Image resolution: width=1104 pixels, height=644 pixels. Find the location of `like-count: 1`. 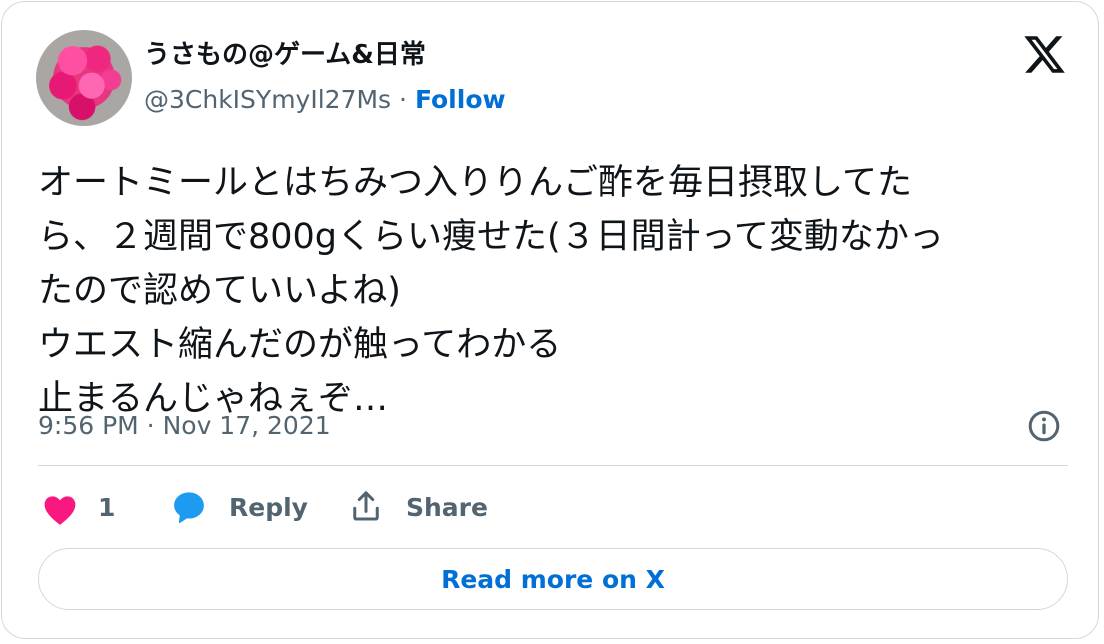

like-count: 1 is located at coordinates (106, 508).